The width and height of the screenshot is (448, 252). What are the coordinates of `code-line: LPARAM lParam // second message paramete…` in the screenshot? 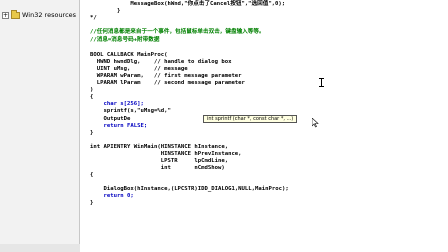 It's located at (167, 83).